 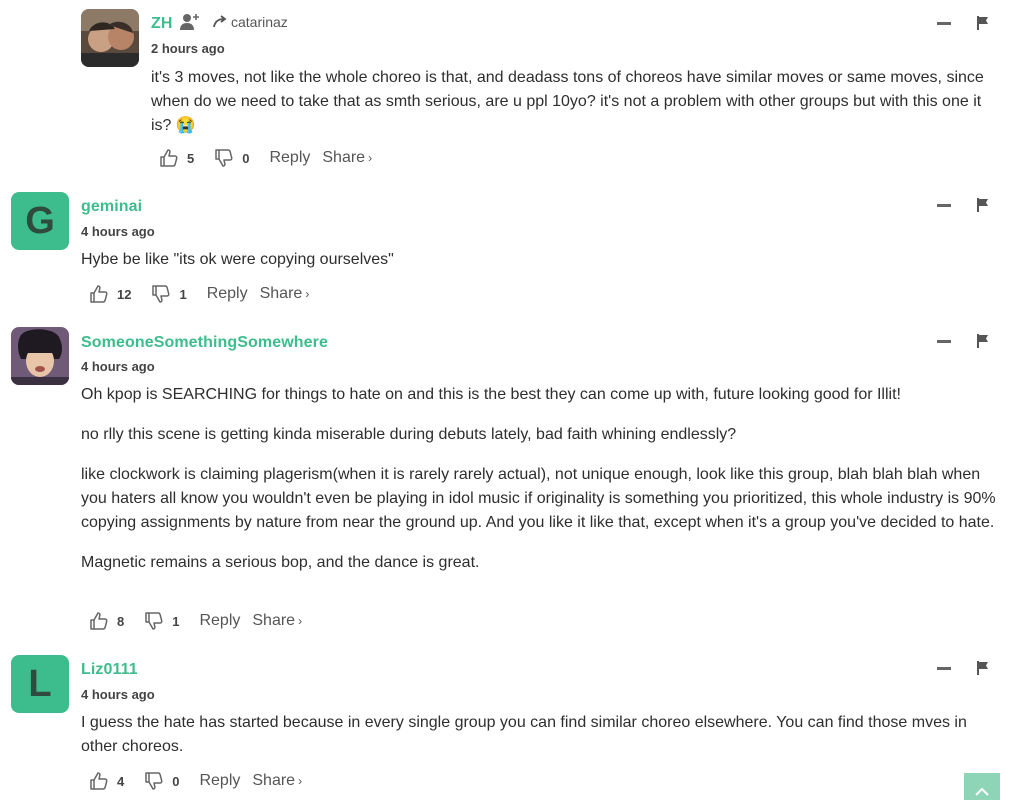 I want to click on avatar: G, so click(x=40, y=221).